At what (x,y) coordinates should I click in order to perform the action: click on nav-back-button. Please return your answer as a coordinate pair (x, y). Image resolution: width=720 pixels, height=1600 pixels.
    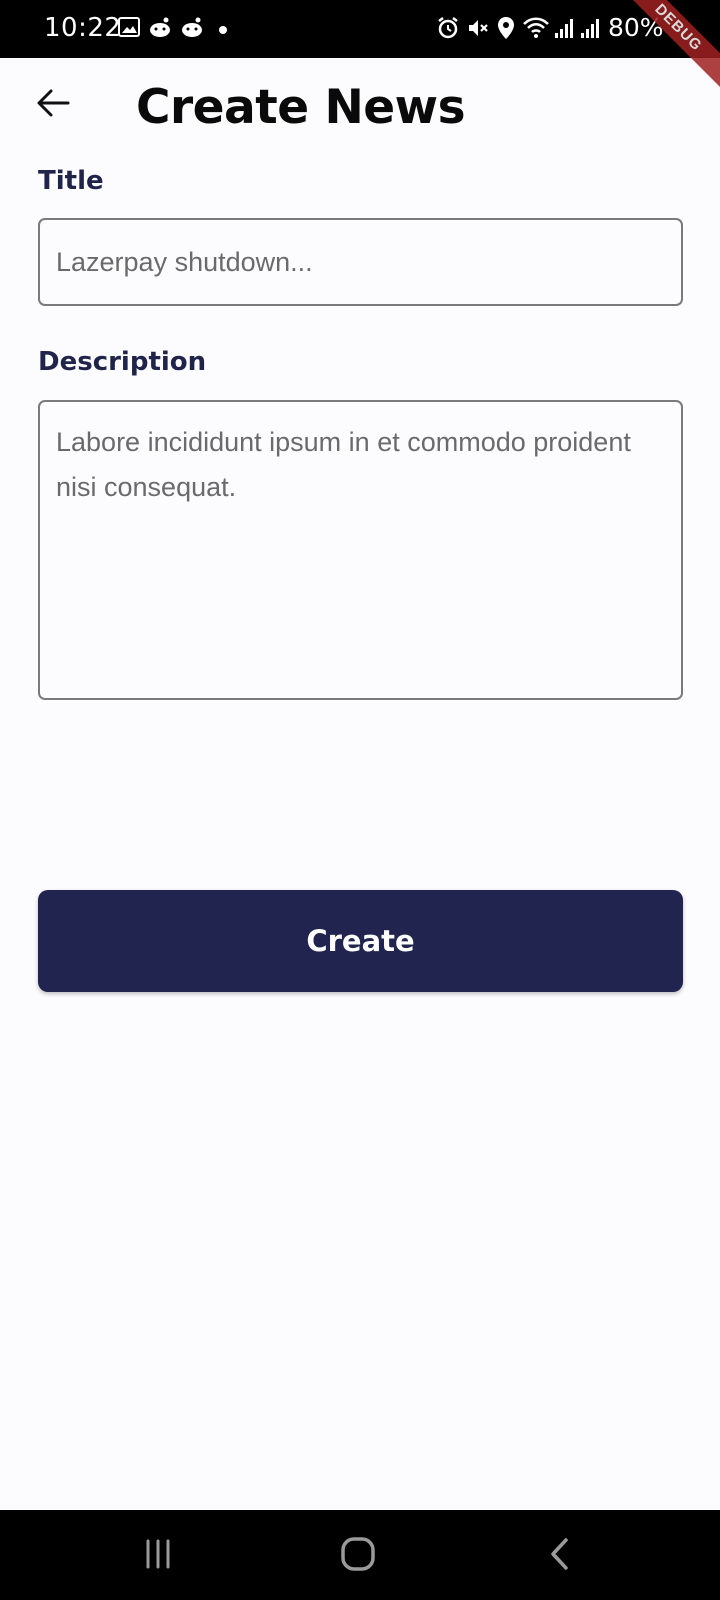
    Looking at the image, I should click on (560, 1556).